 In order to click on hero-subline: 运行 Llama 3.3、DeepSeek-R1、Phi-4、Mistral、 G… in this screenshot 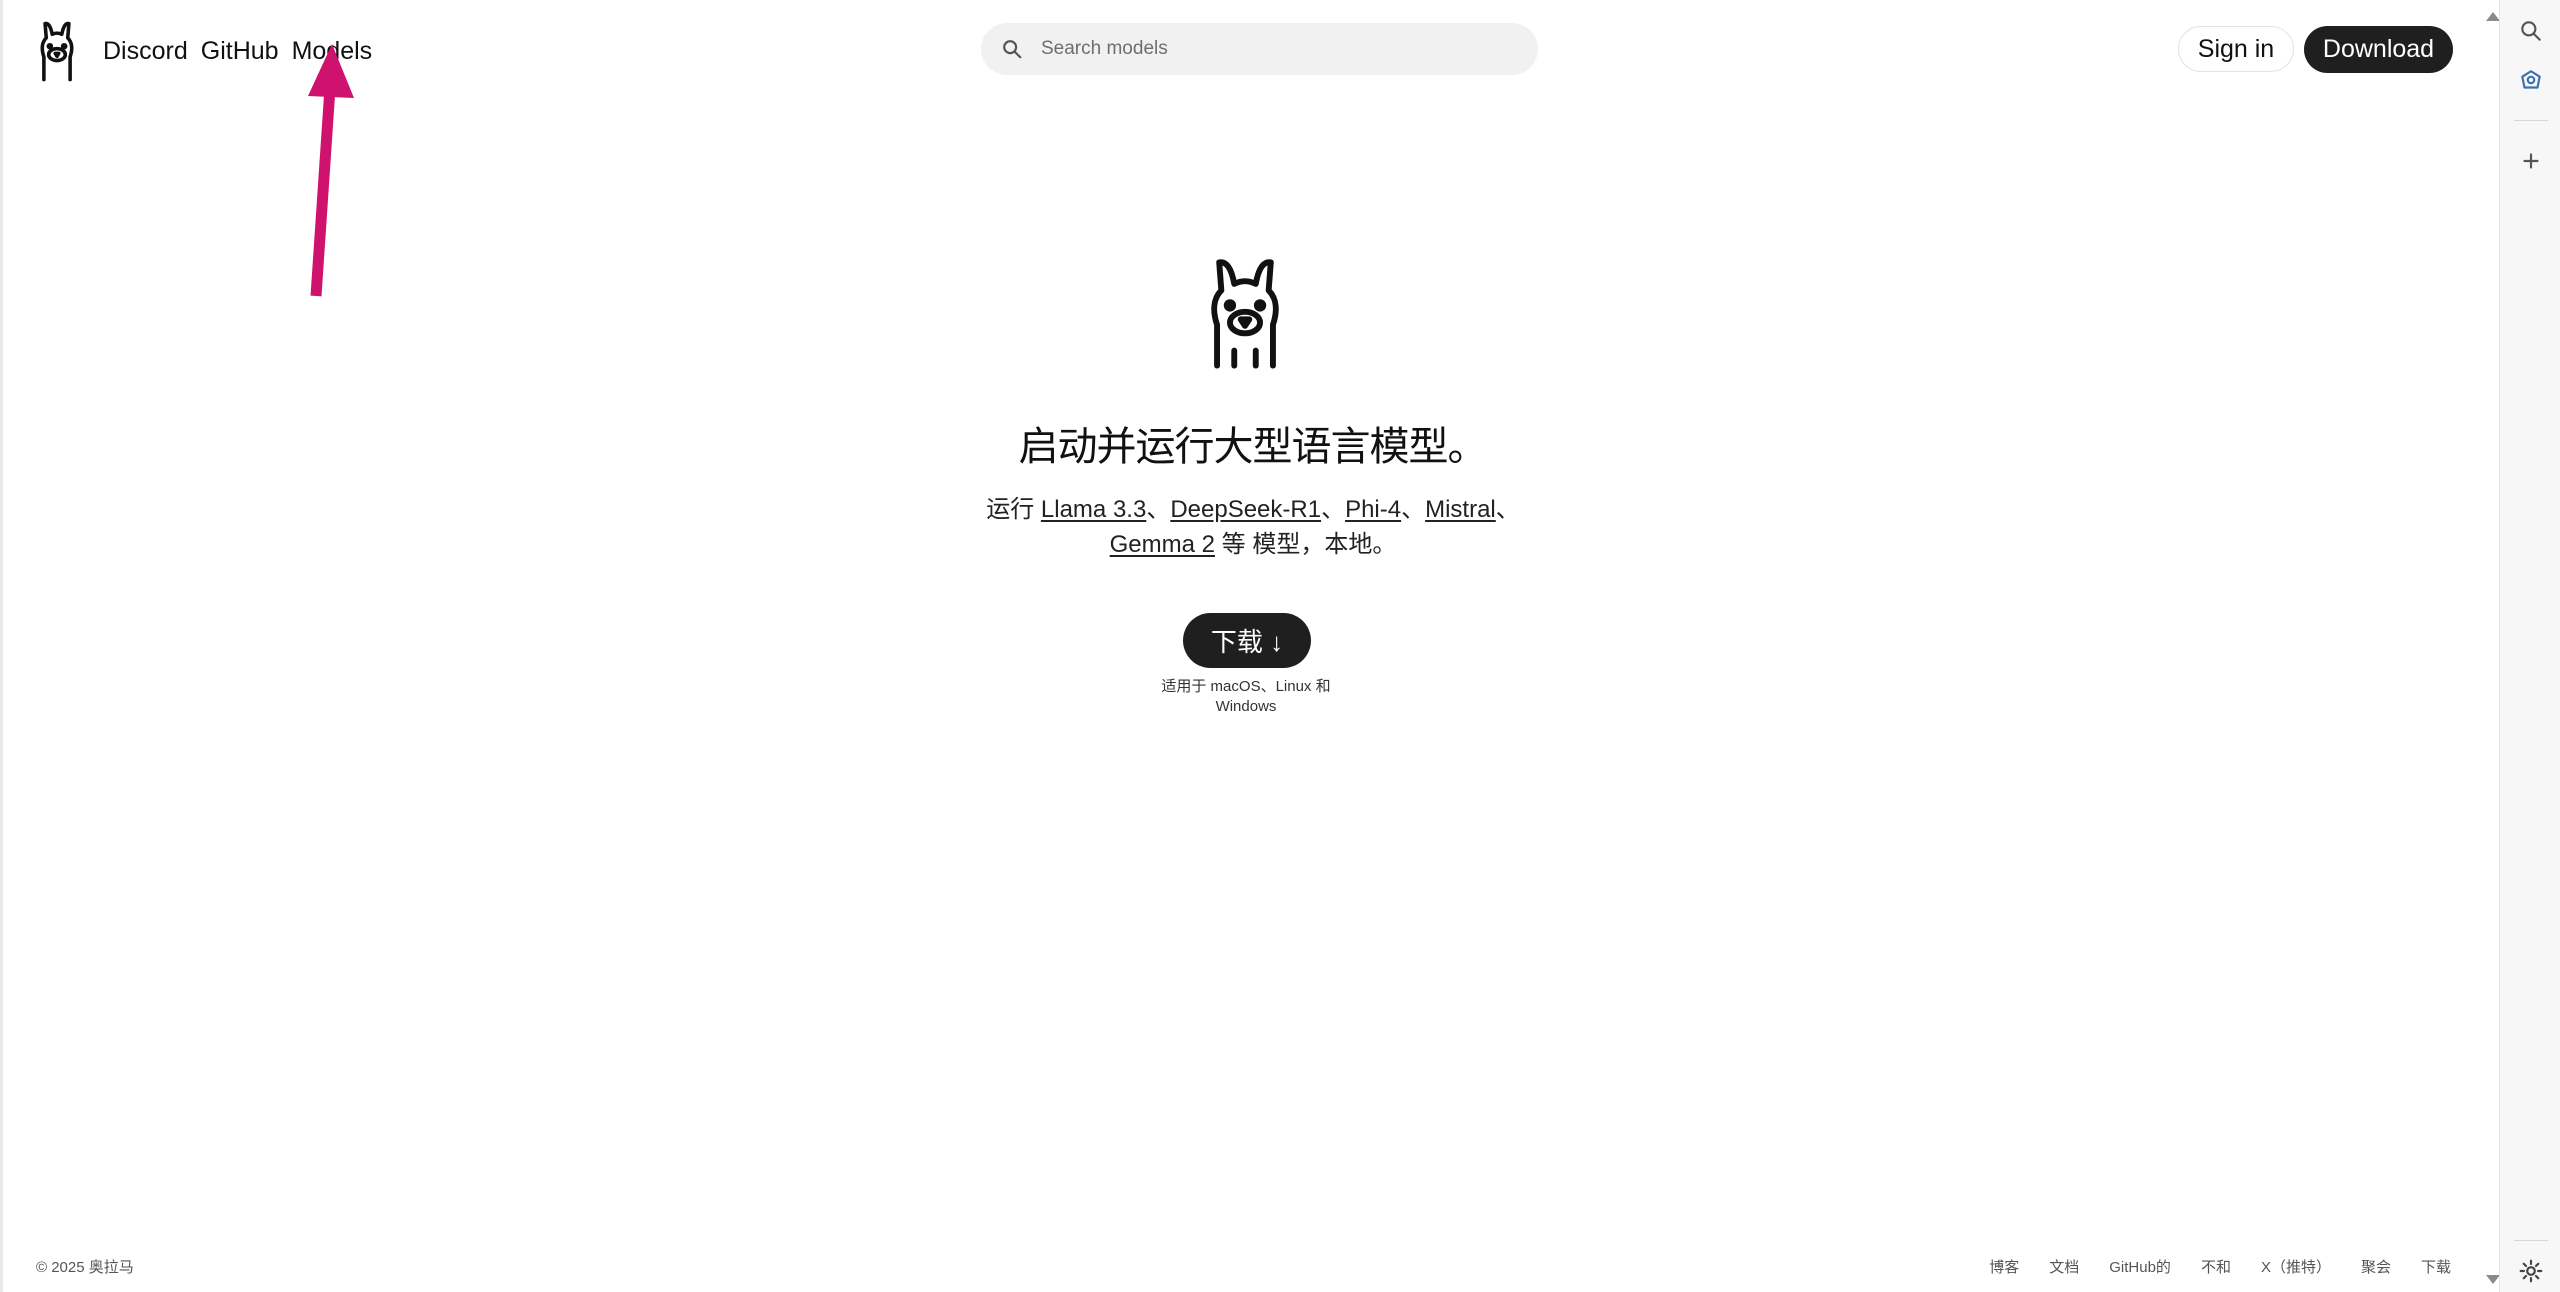, I will do `click(1253, 527)`.